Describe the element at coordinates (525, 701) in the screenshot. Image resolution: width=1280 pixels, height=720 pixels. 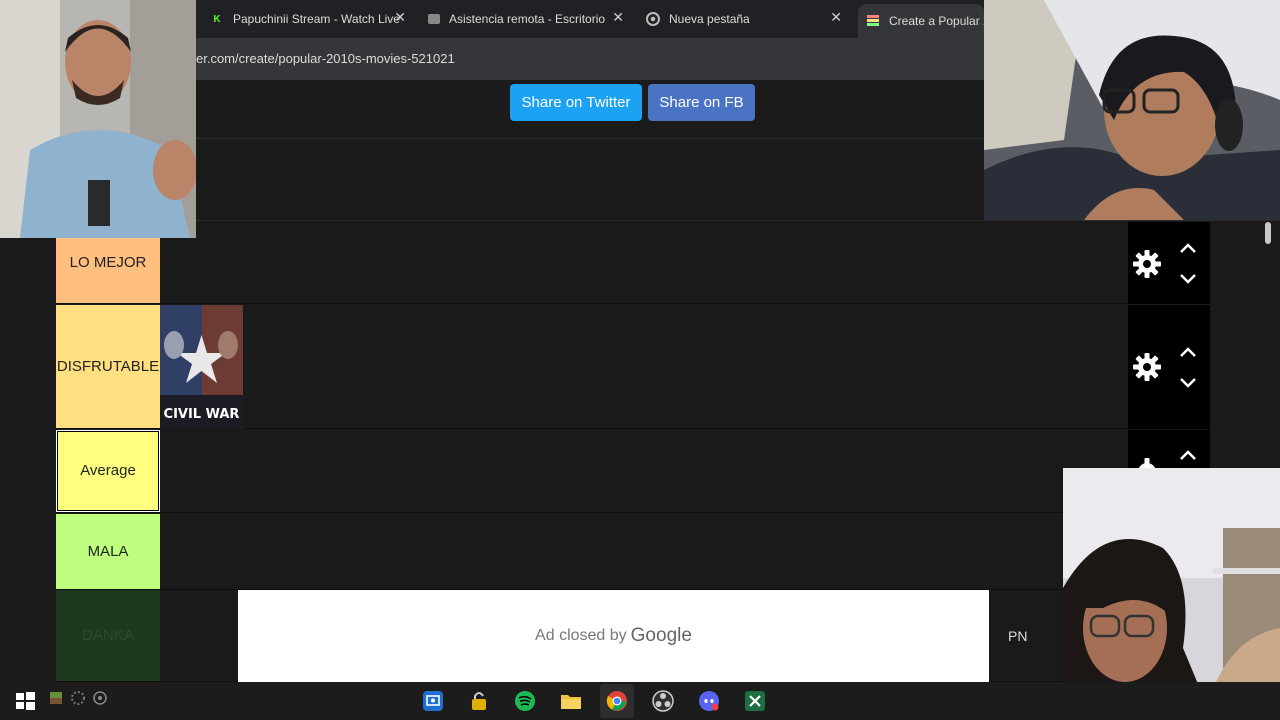
I see `spotify-icon` at that location.